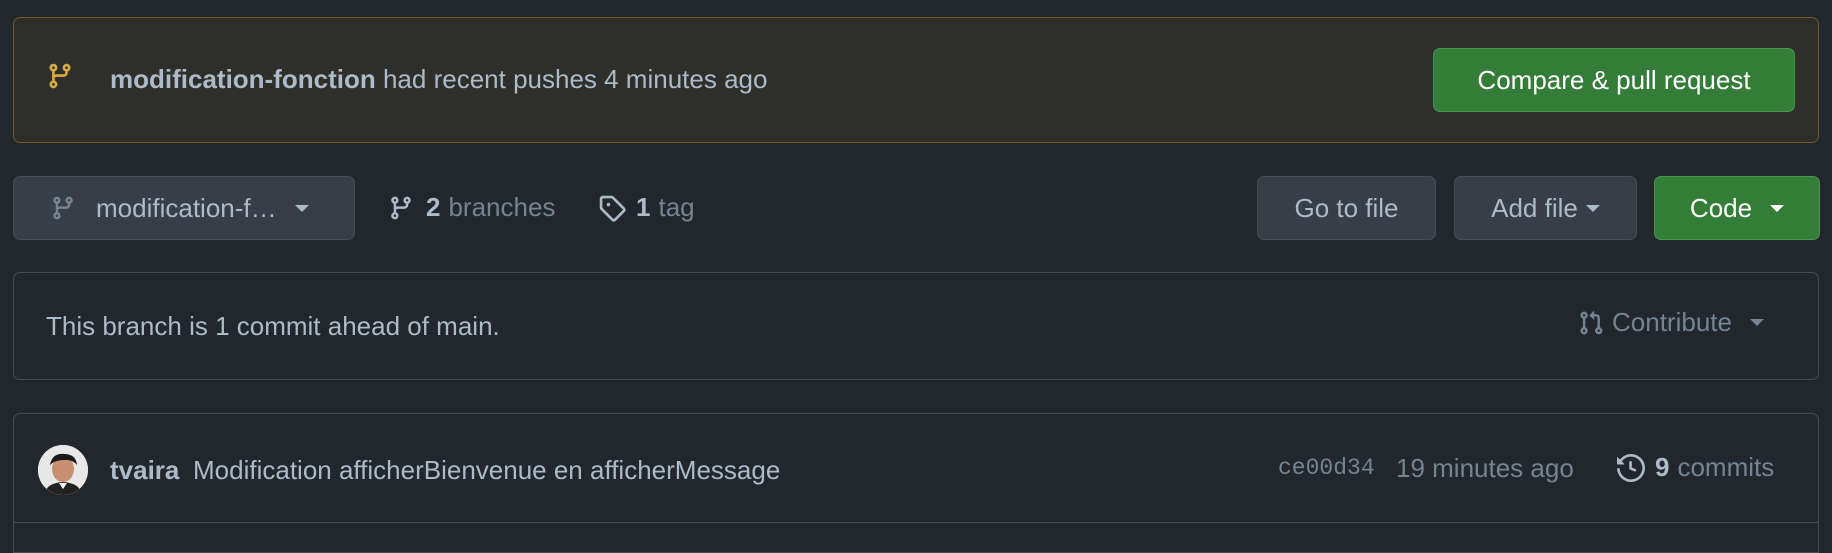  What do you see at coordinates (63, 470) in the screenshot?
I see `avatar` at bounding box center [63, 470].